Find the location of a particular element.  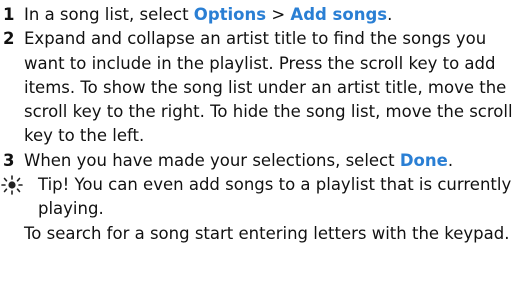

step-number: 1 is located at coordinates (9, 14).